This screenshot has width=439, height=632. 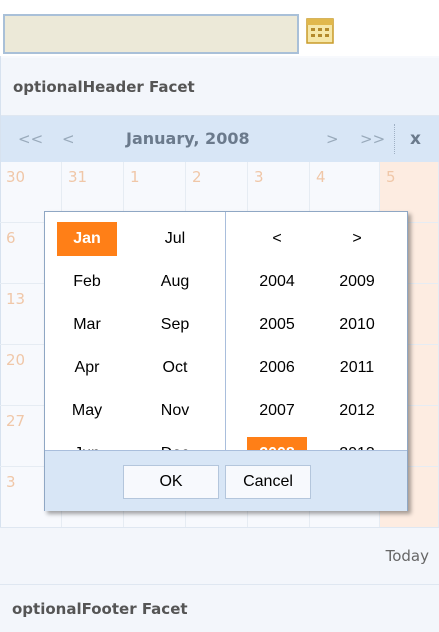 I want to click on month-option: Oct, so click(x=175, y=368).